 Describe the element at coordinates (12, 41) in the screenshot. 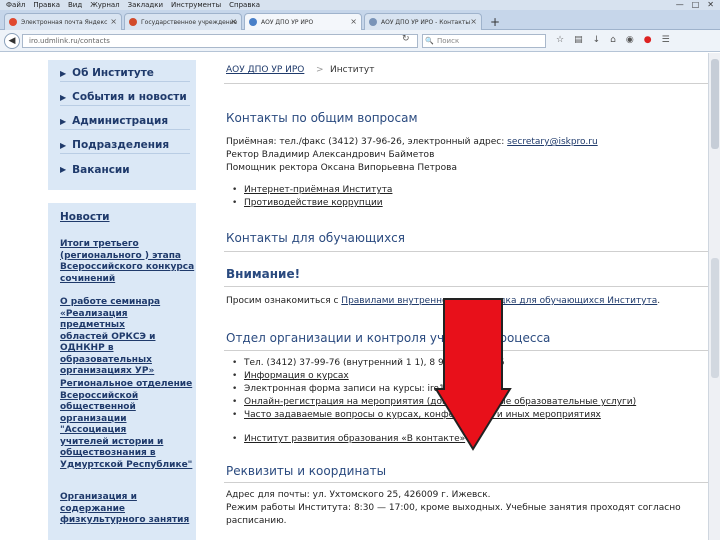

I see `back-icon: ◀` at that location.